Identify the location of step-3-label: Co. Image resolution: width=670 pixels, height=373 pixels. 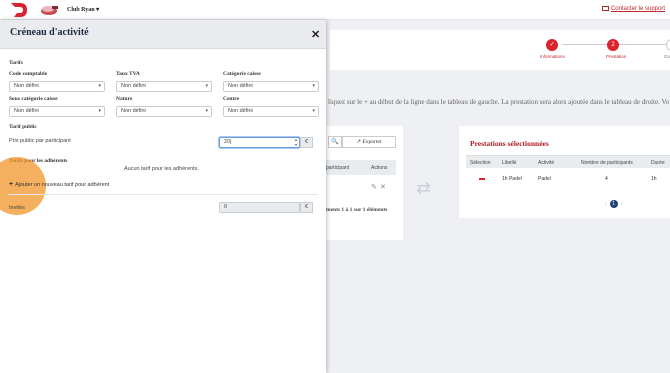
(667, 56).